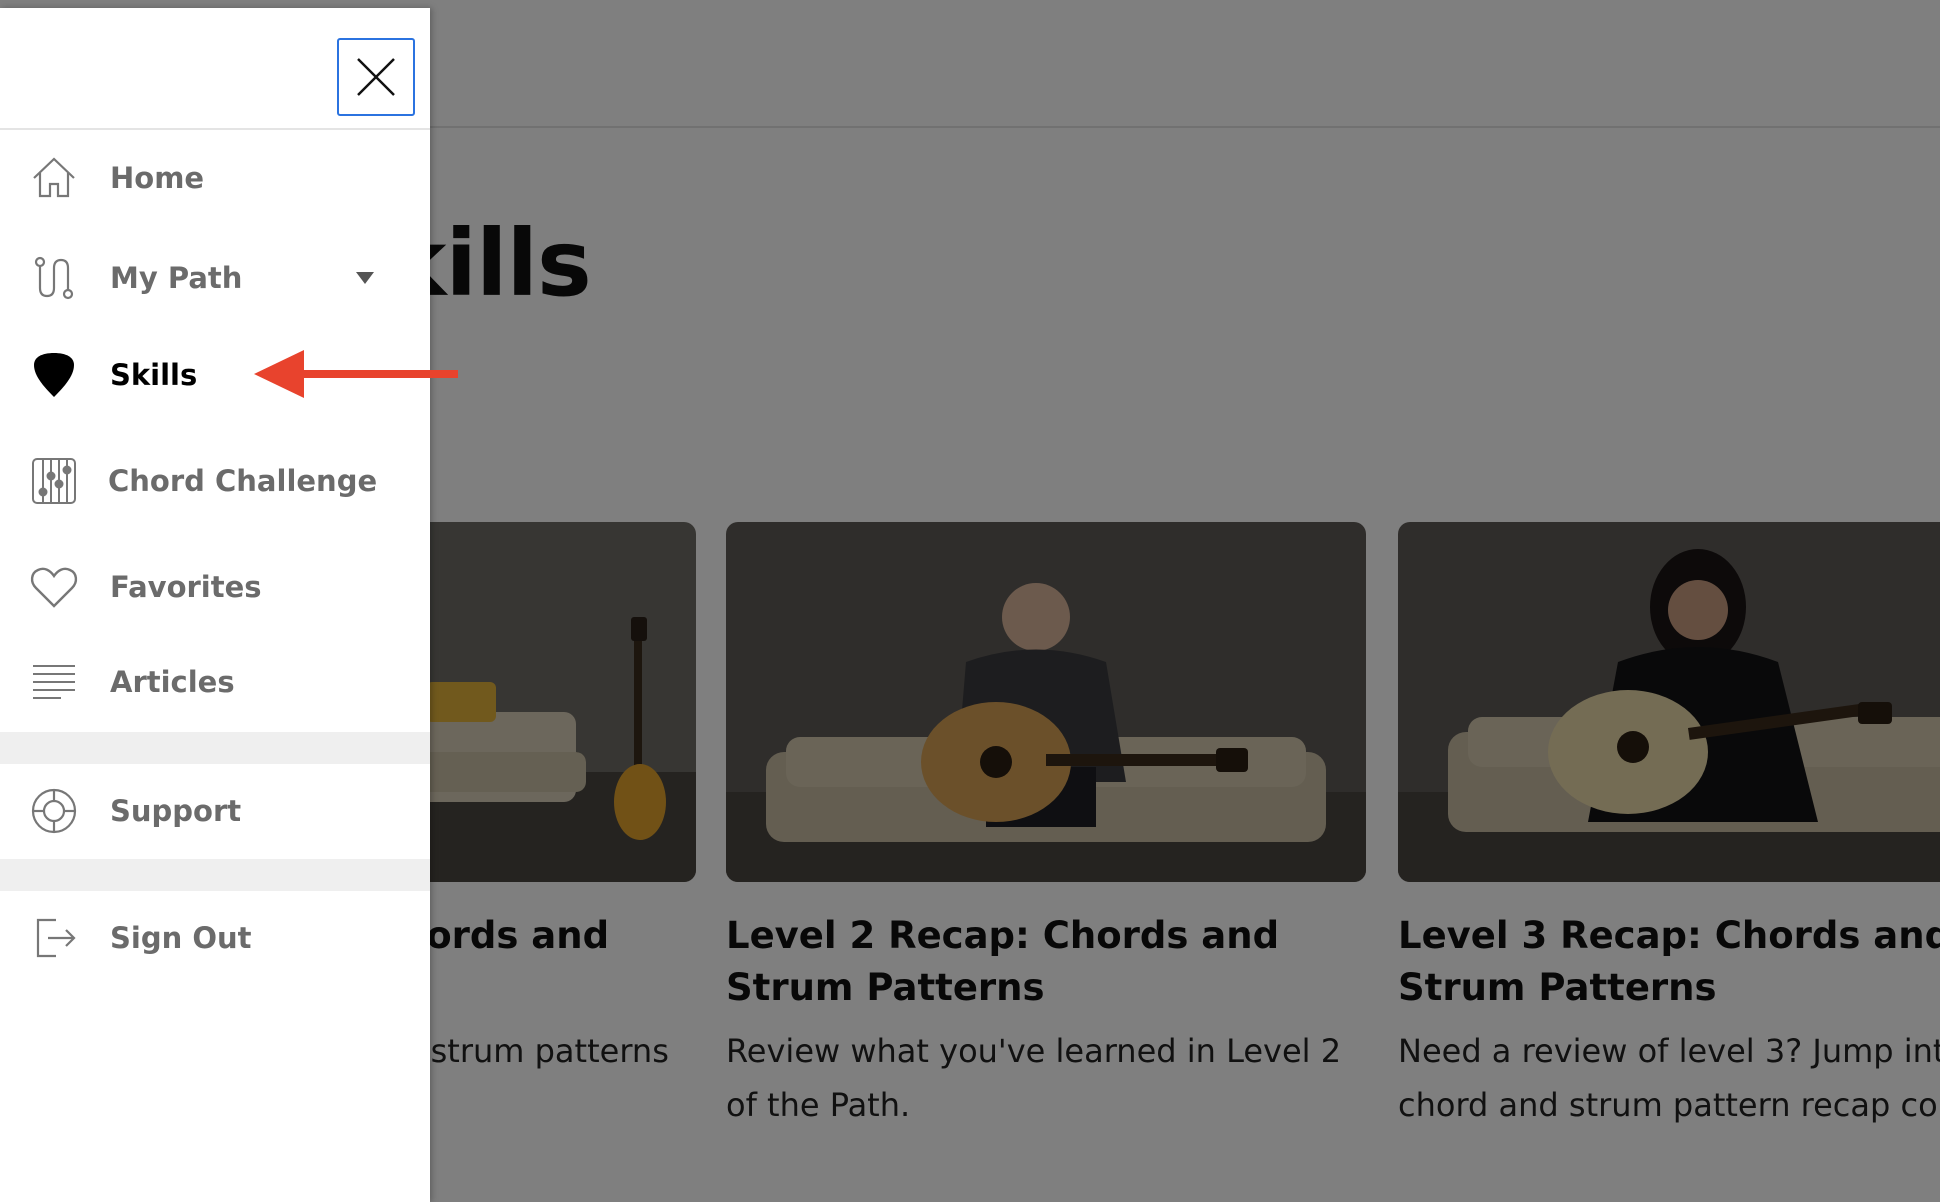  I want to click on nav-item-chord-challenge: Chord Challenge, so click(215, 481).